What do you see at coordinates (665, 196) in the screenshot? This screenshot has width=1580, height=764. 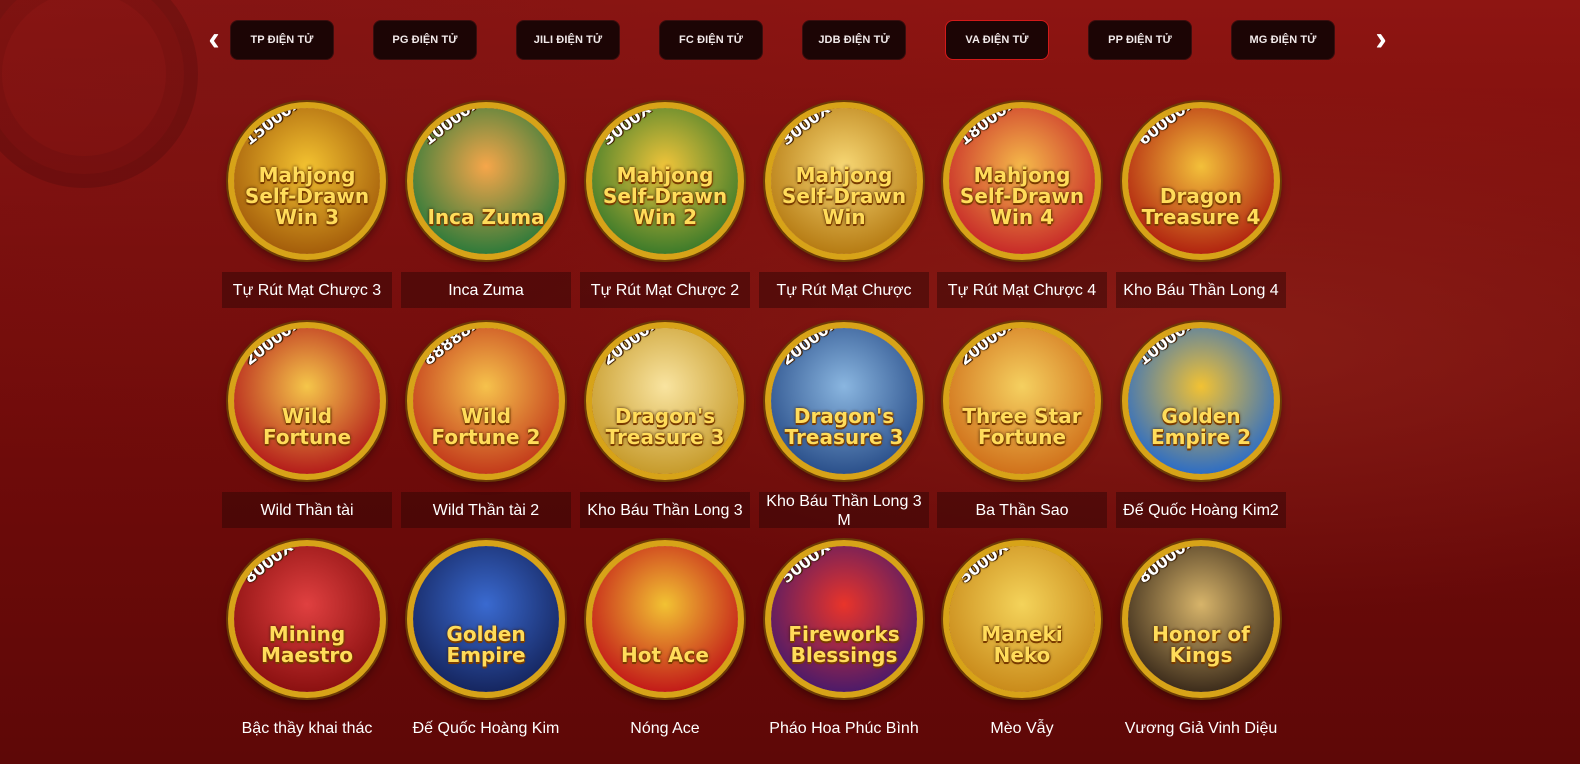 I see `game-logo-text: Mahjong Self-Drawn Win 2` at bounding box center [665, 196].